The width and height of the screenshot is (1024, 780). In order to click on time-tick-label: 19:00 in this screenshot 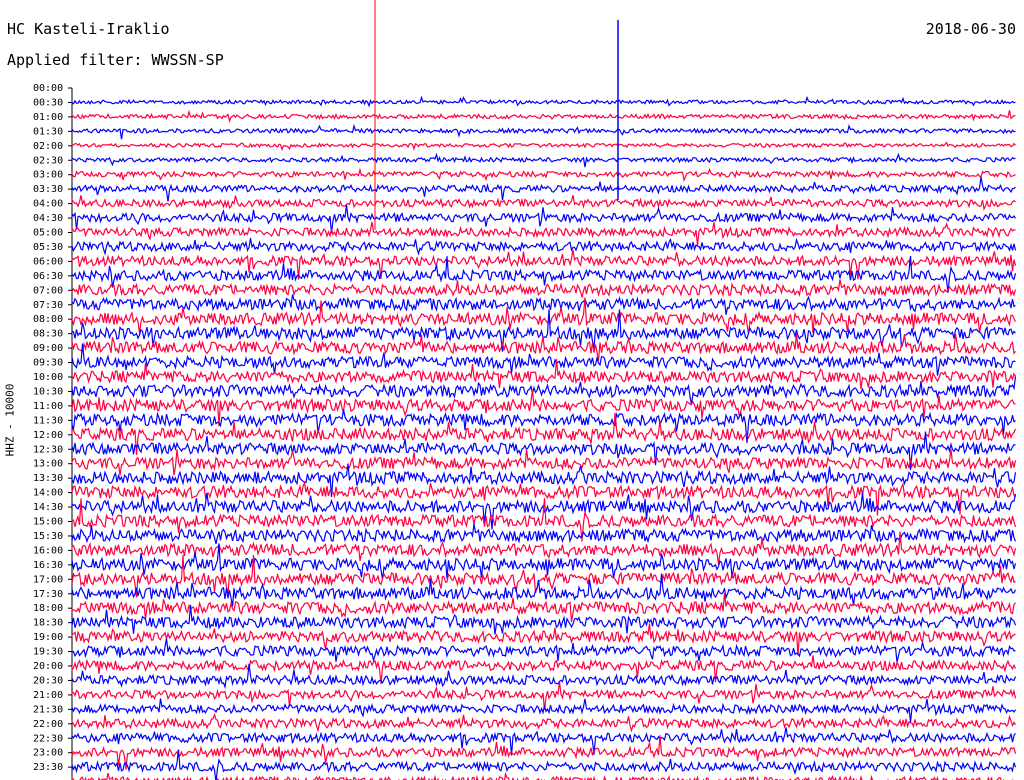, I will do `click(48, 637)`.